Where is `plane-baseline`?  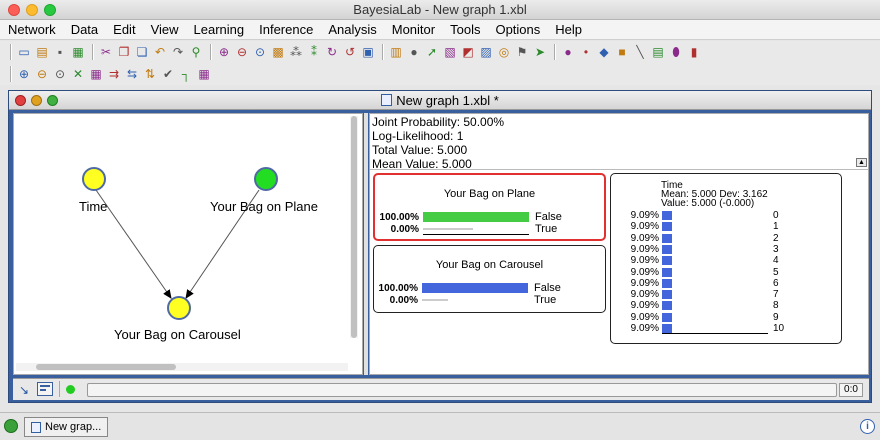
plane-baseline is located at coordinates (476, 234).